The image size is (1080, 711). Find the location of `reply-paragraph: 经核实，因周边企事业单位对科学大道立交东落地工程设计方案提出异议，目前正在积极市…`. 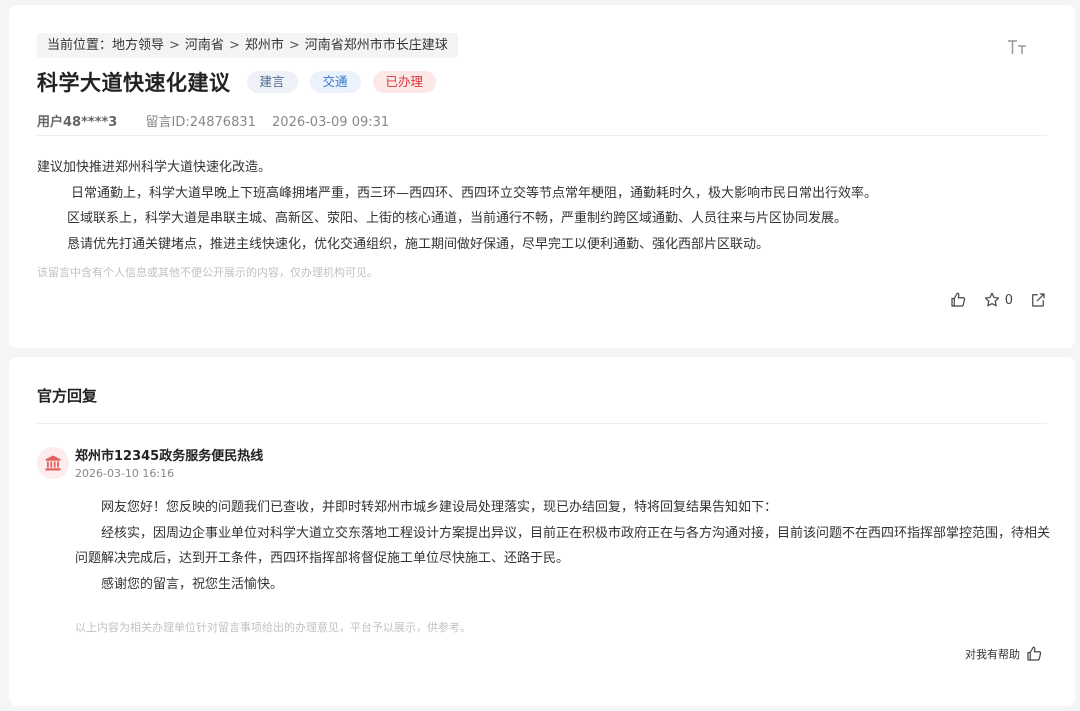

reply-paragraph: 经核实，因周边企事业单位对科学大道立交东落地工程设计方案提出异议，目前正在积极市… is located at coordinates (563, 546).